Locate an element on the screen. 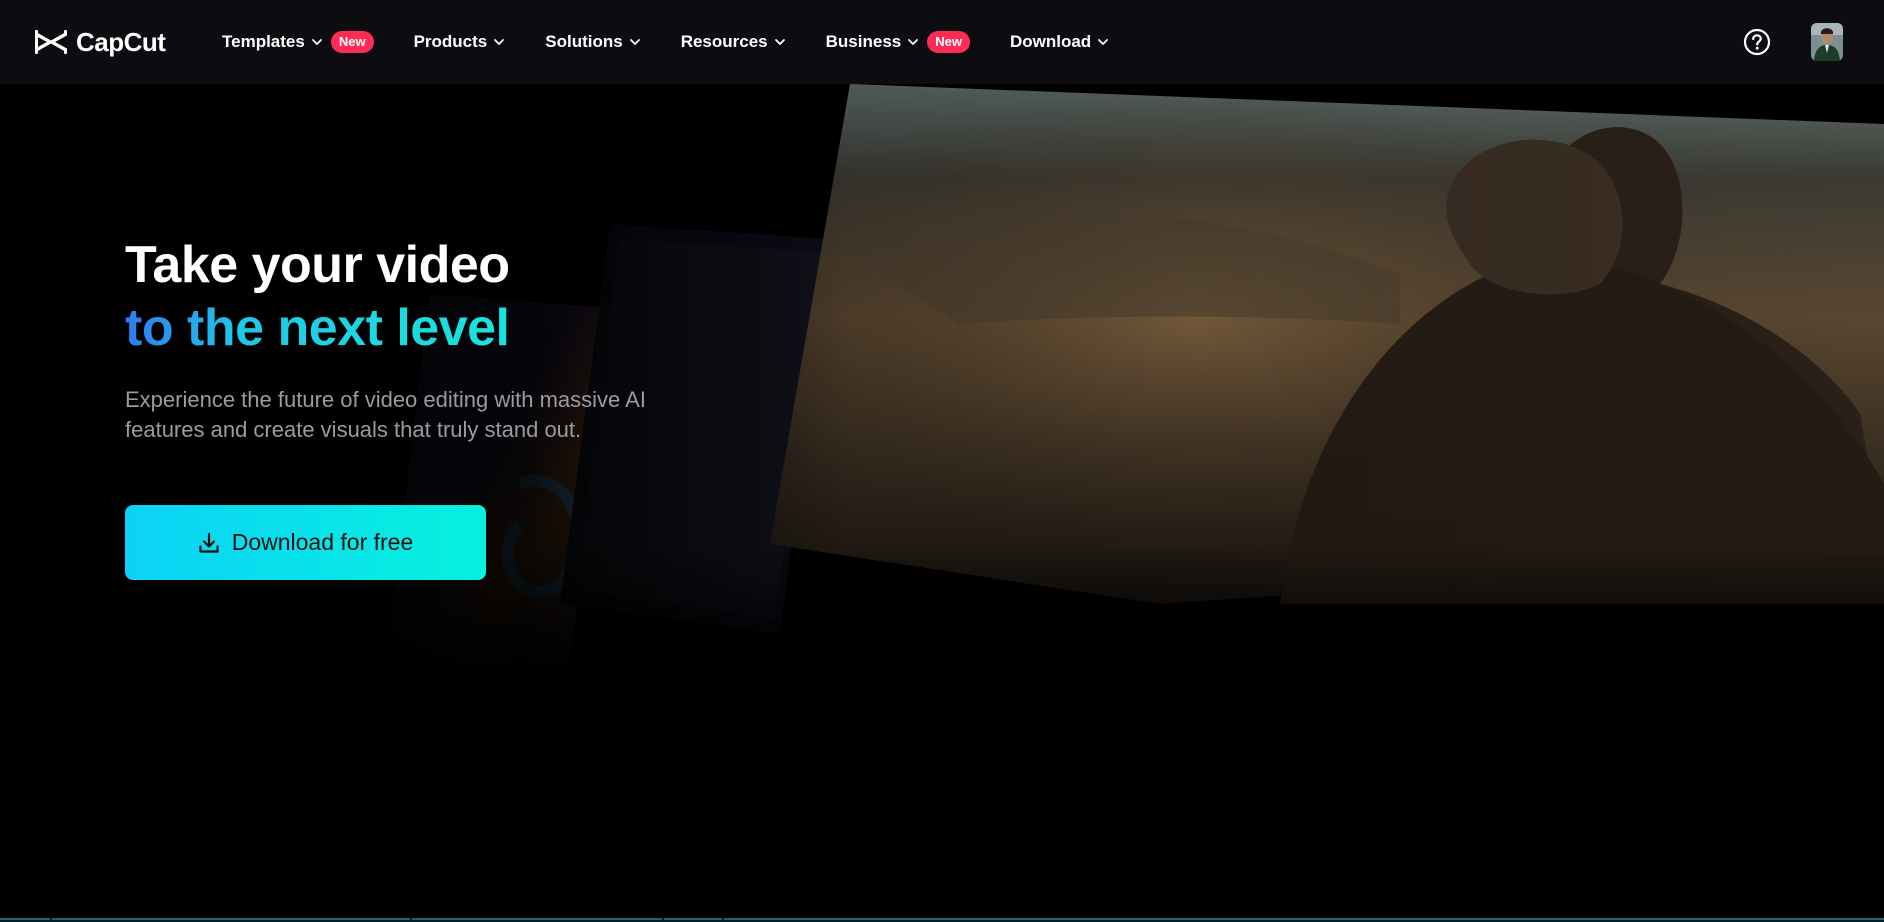  hero-headline: Take your video to the next level is located at coordinates (317, 297).